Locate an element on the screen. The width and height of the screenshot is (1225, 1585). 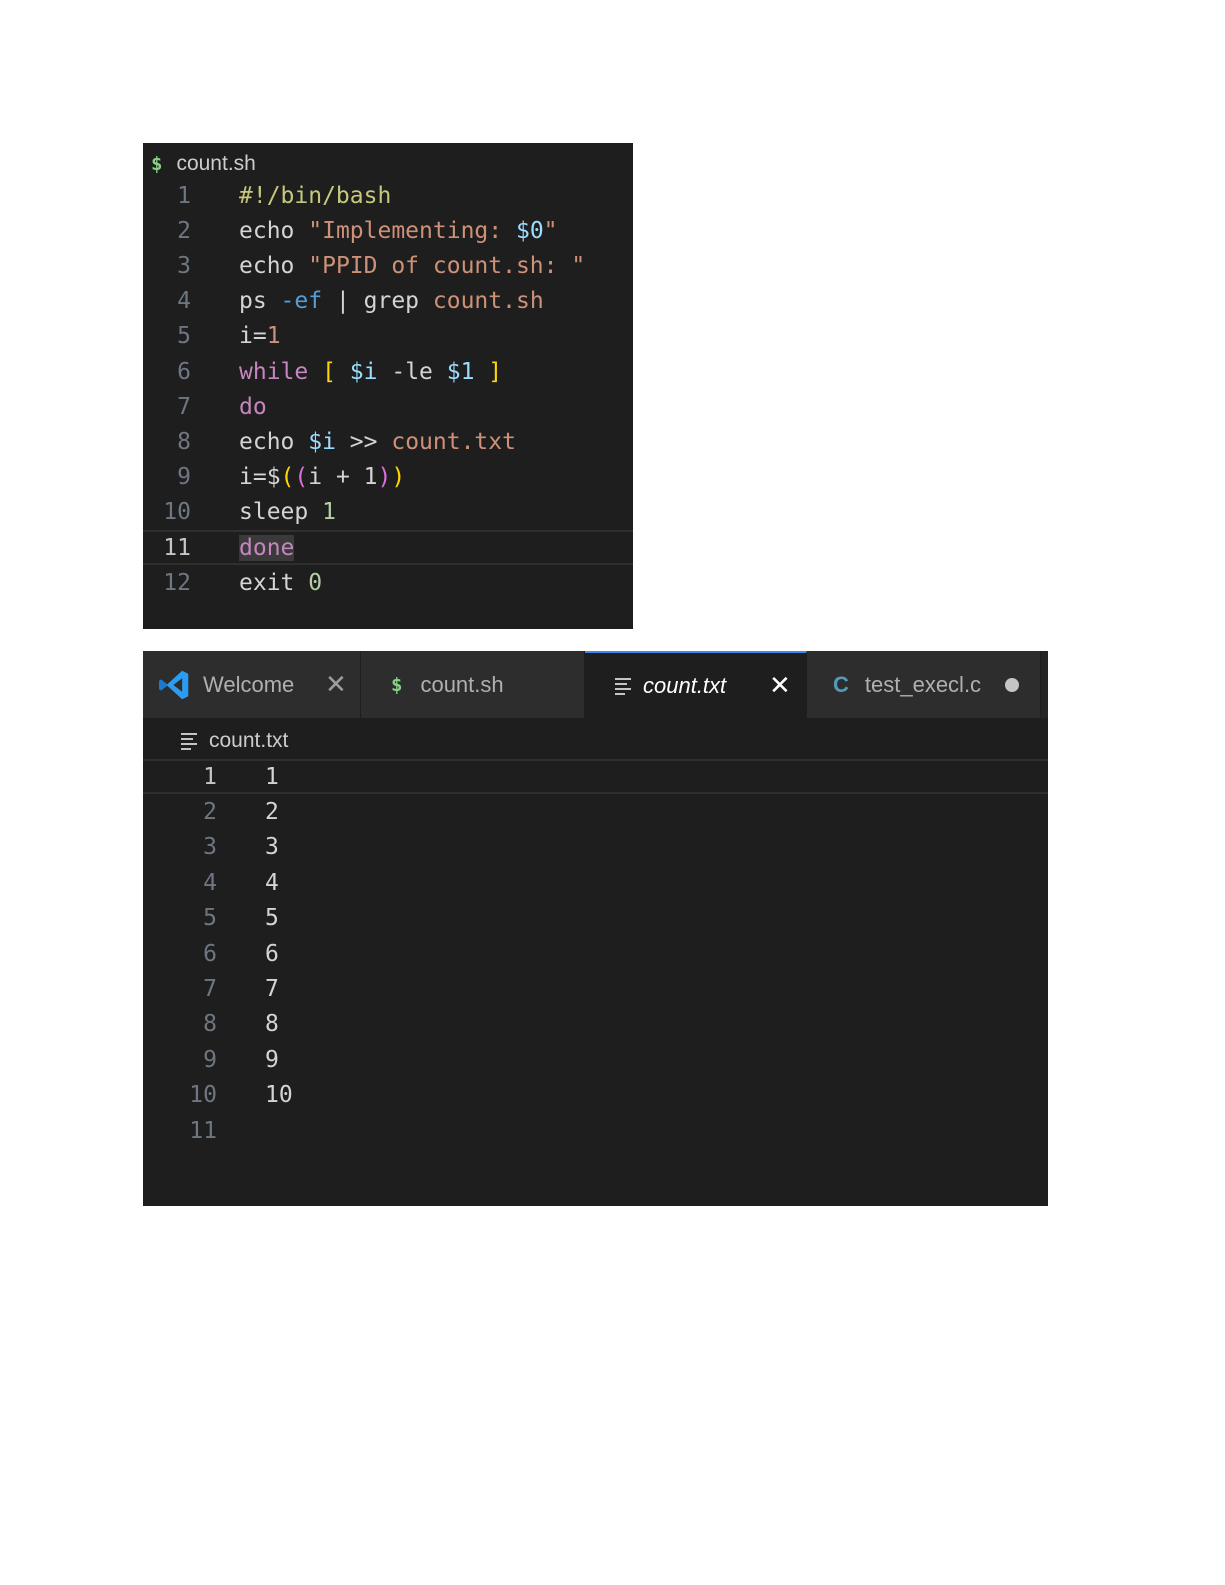
breadcrumb: $ count.sh is located at coordinates (203, 164).